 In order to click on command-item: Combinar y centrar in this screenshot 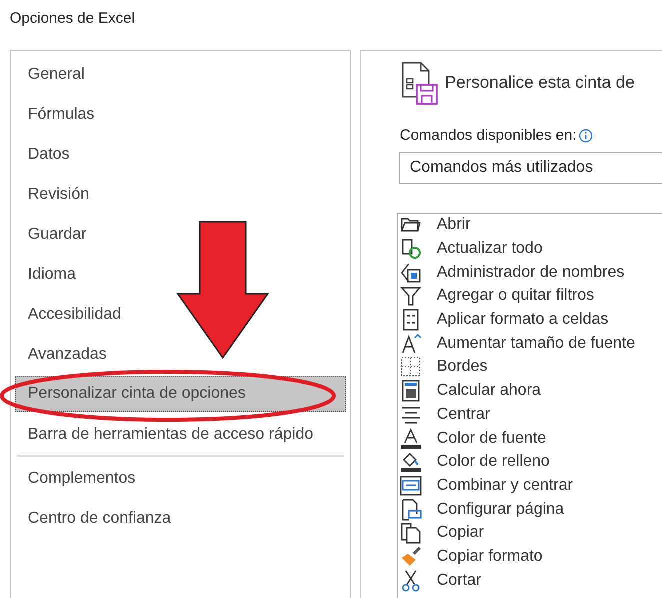, I will do `click(505, 486)`.